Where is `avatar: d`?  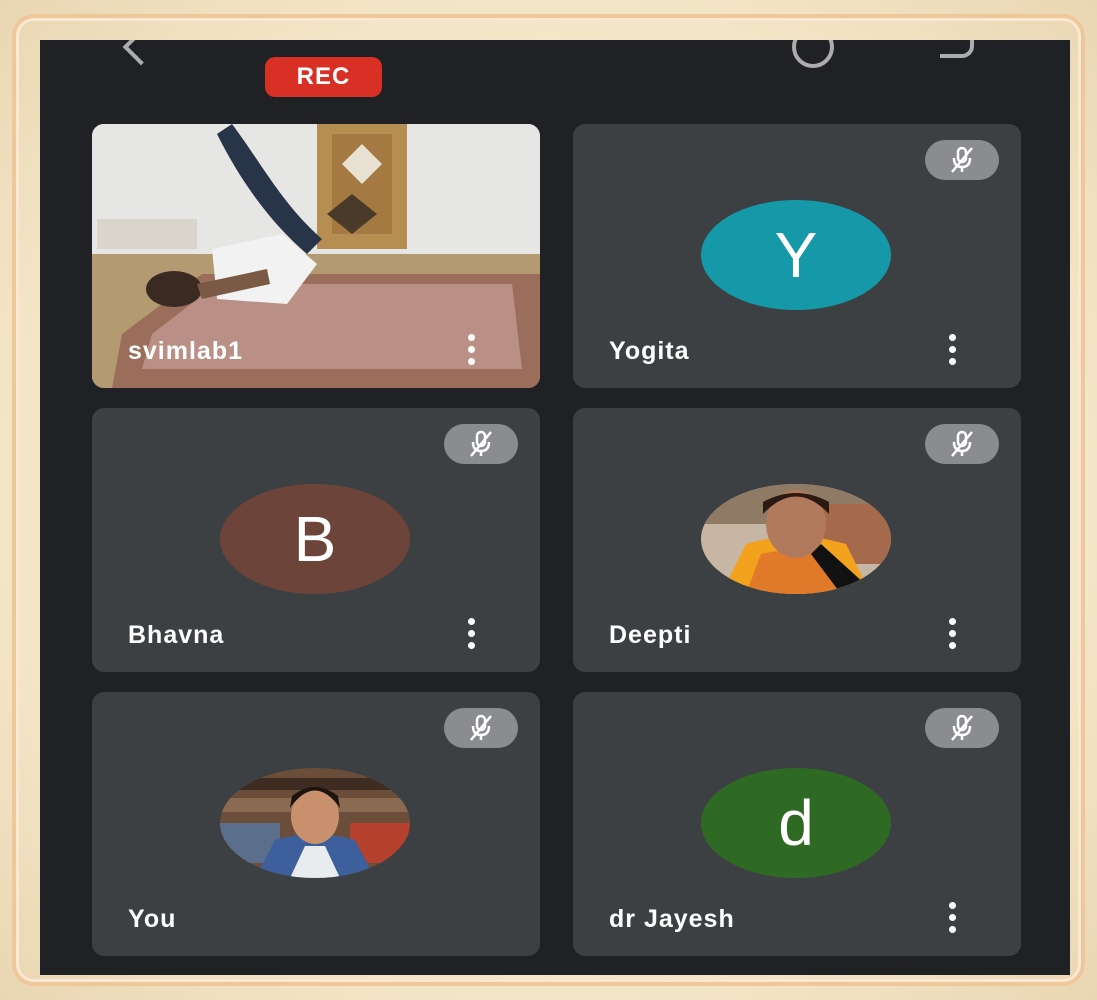 avatar: d is located at coordinates (796, 823).